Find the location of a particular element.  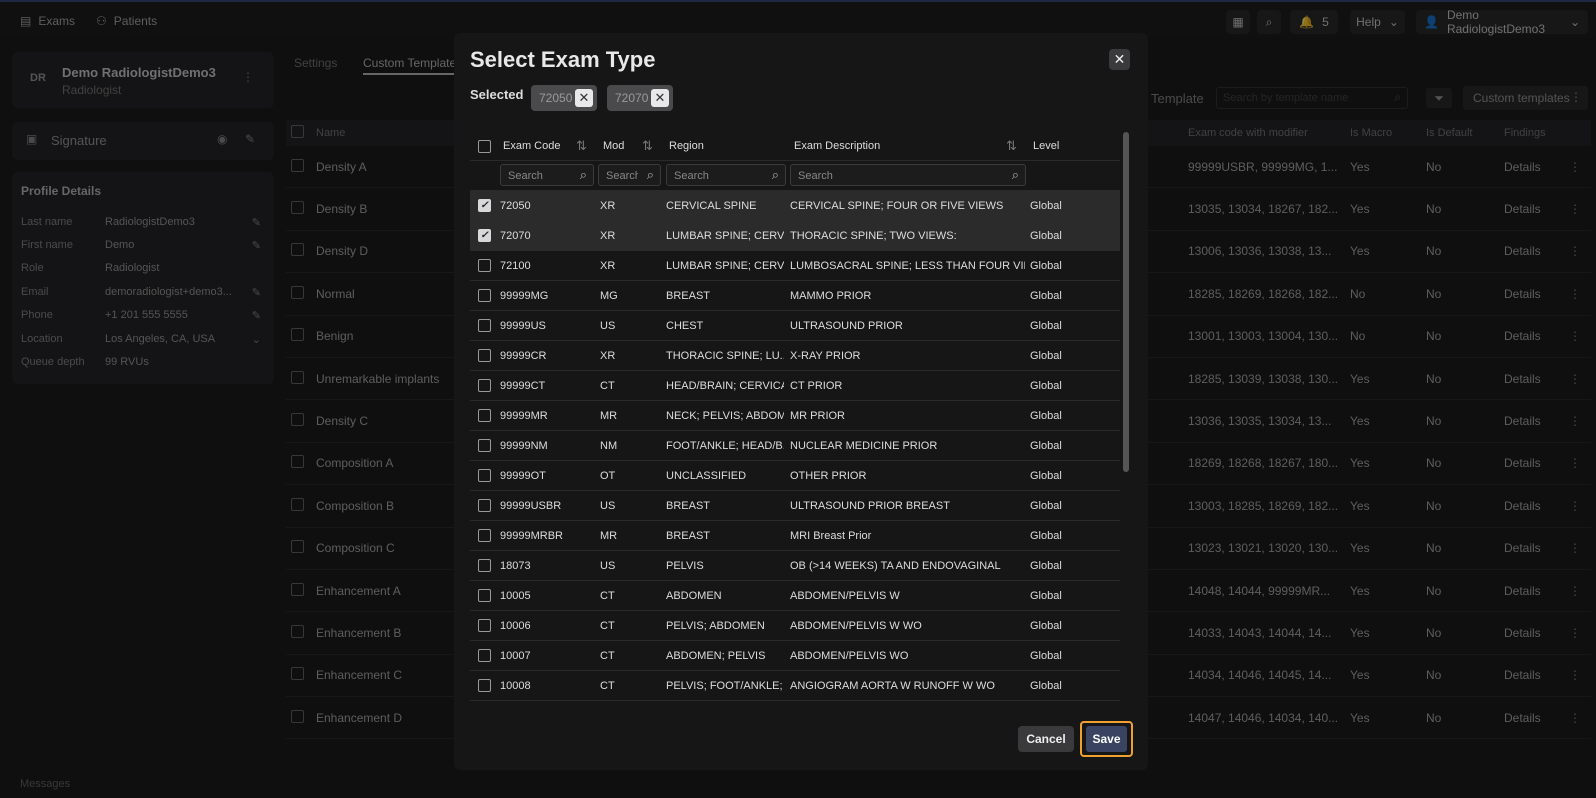

exam-type-row: 10005 CT ABDOMEN ABDOMEN/PELVIS W Global is located at coordinates (795, 596).